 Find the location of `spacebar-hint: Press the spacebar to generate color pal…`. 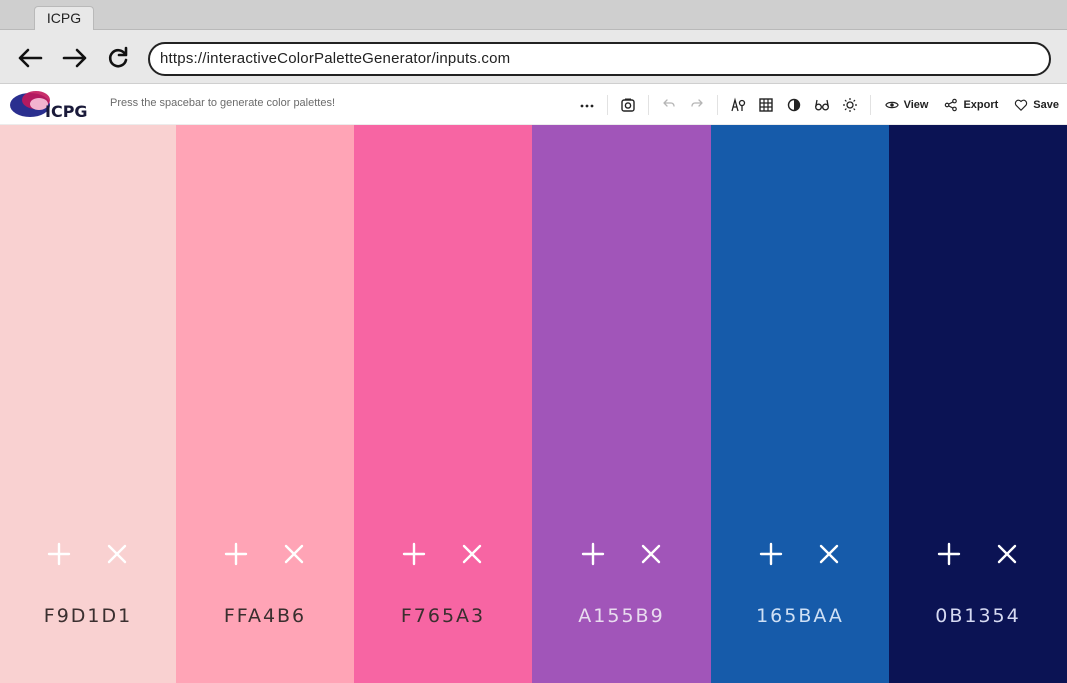

spacebar-hint: Press the spacebar to generate color pal… is located at coordinates (223, 103).